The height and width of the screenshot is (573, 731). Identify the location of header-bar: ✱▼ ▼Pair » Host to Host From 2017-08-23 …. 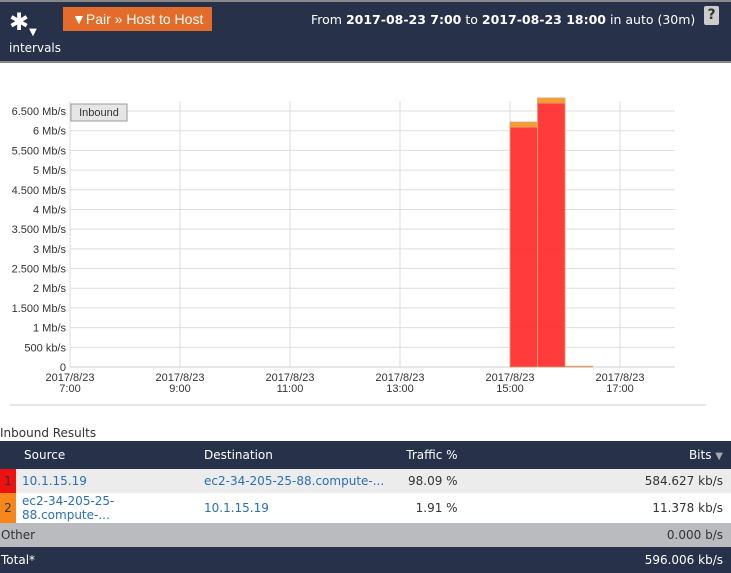
(365, 31).